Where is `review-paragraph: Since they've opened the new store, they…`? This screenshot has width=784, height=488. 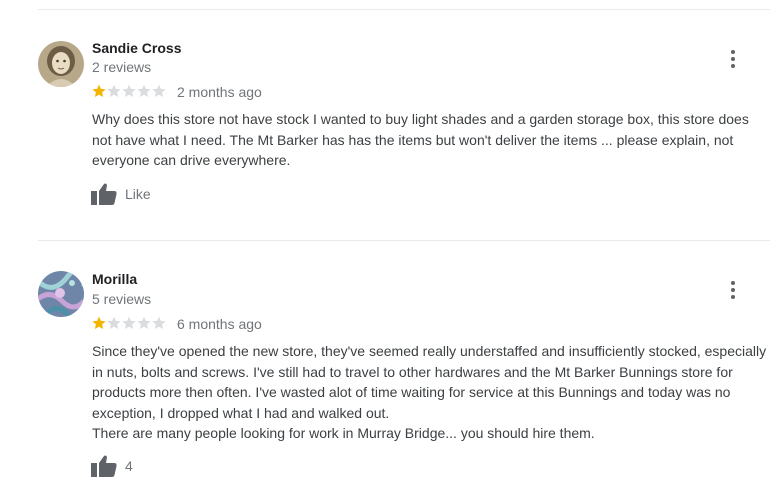 review-paragraph: Since they've opened the new store, they… is located at coordinates (429, 382).